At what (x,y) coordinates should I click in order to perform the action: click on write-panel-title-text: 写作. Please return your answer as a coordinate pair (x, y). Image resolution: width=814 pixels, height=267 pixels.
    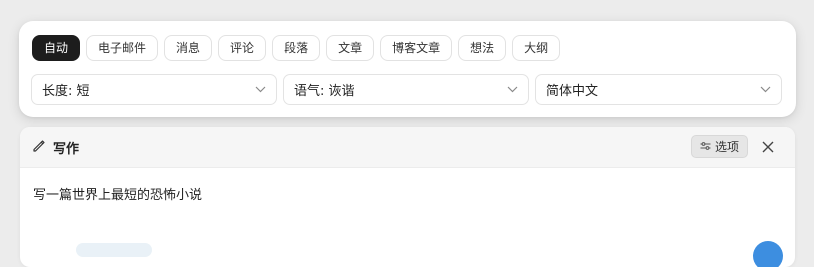
    Looking at the image, I should click on (66, 149).